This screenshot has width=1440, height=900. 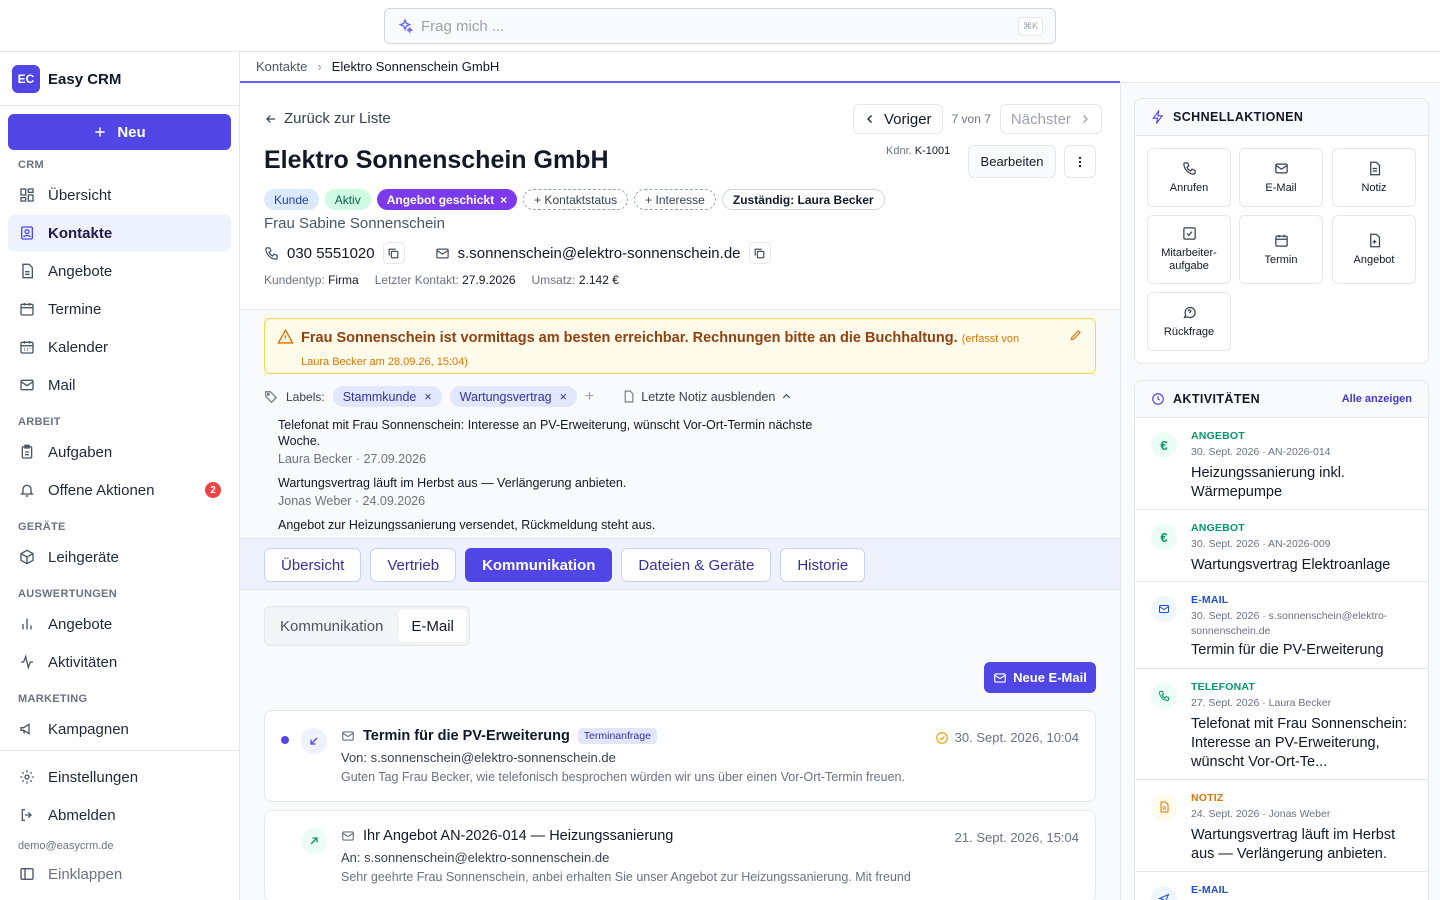 What do you see at coordinates (119, 729) in the screenshot?
I see `sidebar-item-kampagnen: Kampagnen` at bounding box center [119, 729].